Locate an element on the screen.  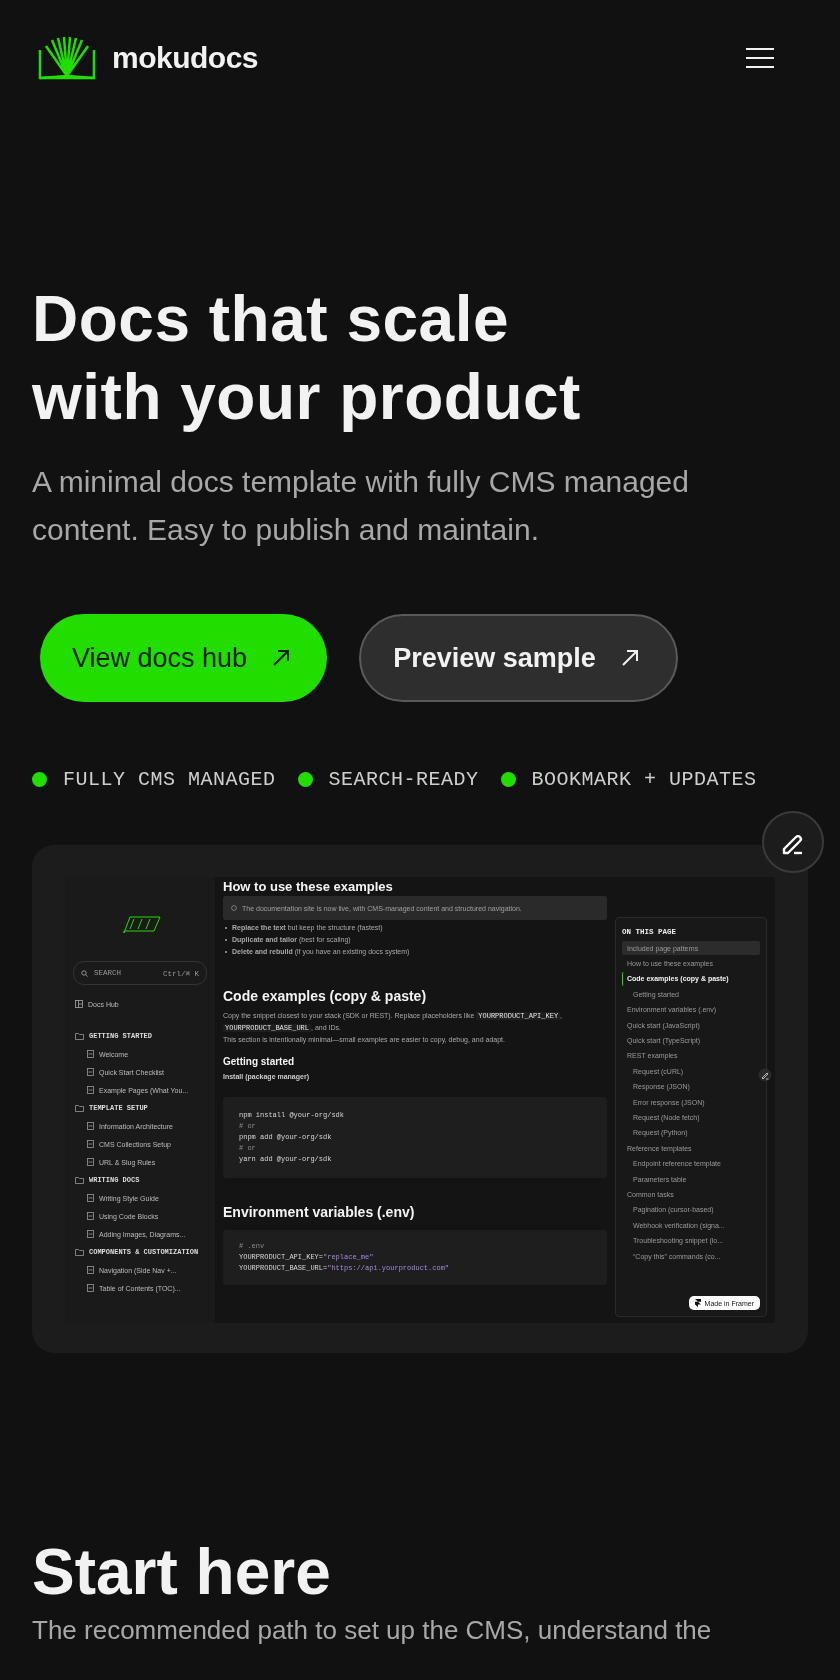
section-heading: Code examples (copy & paste) is located at coordinates (325, 996).